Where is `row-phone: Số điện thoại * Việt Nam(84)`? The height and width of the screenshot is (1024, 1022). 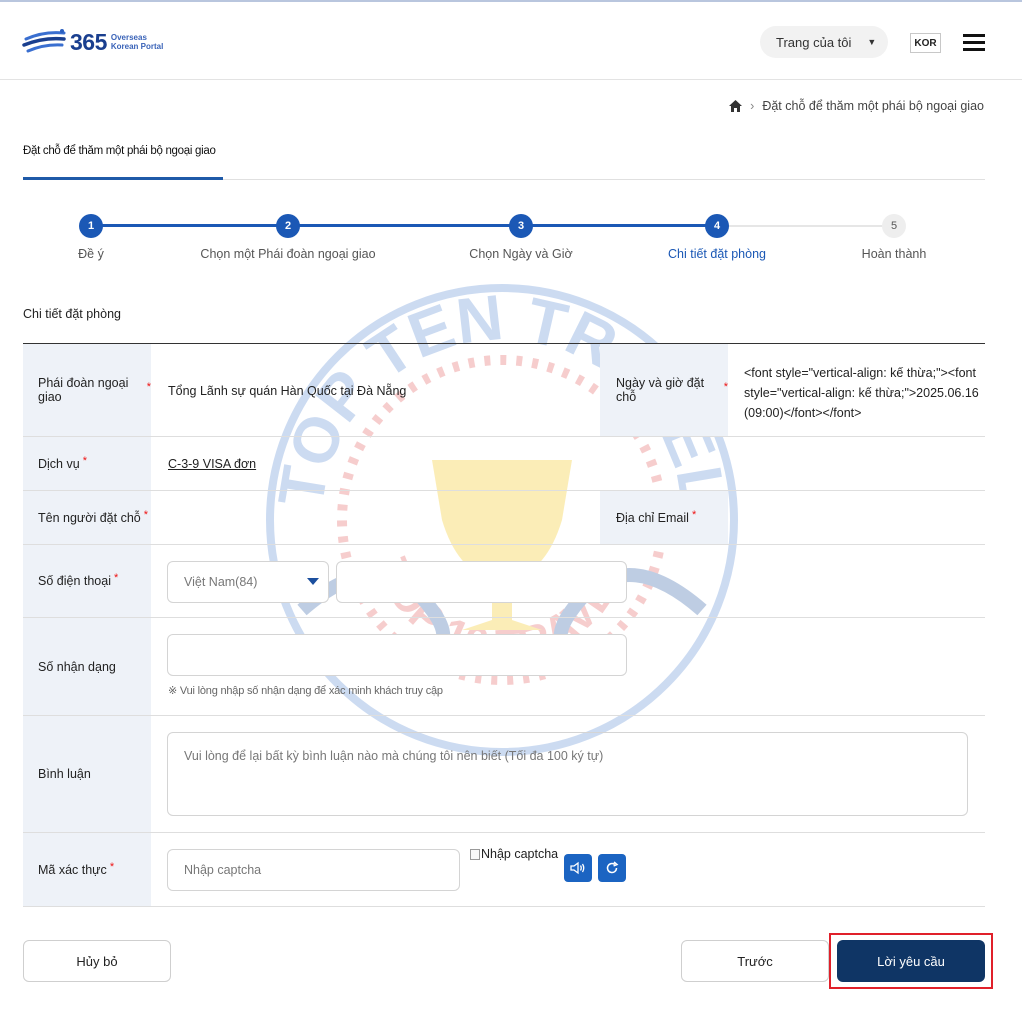
row-phone: Số điện thoại * Việt Nam(84) is located at coordinates (504, 581).